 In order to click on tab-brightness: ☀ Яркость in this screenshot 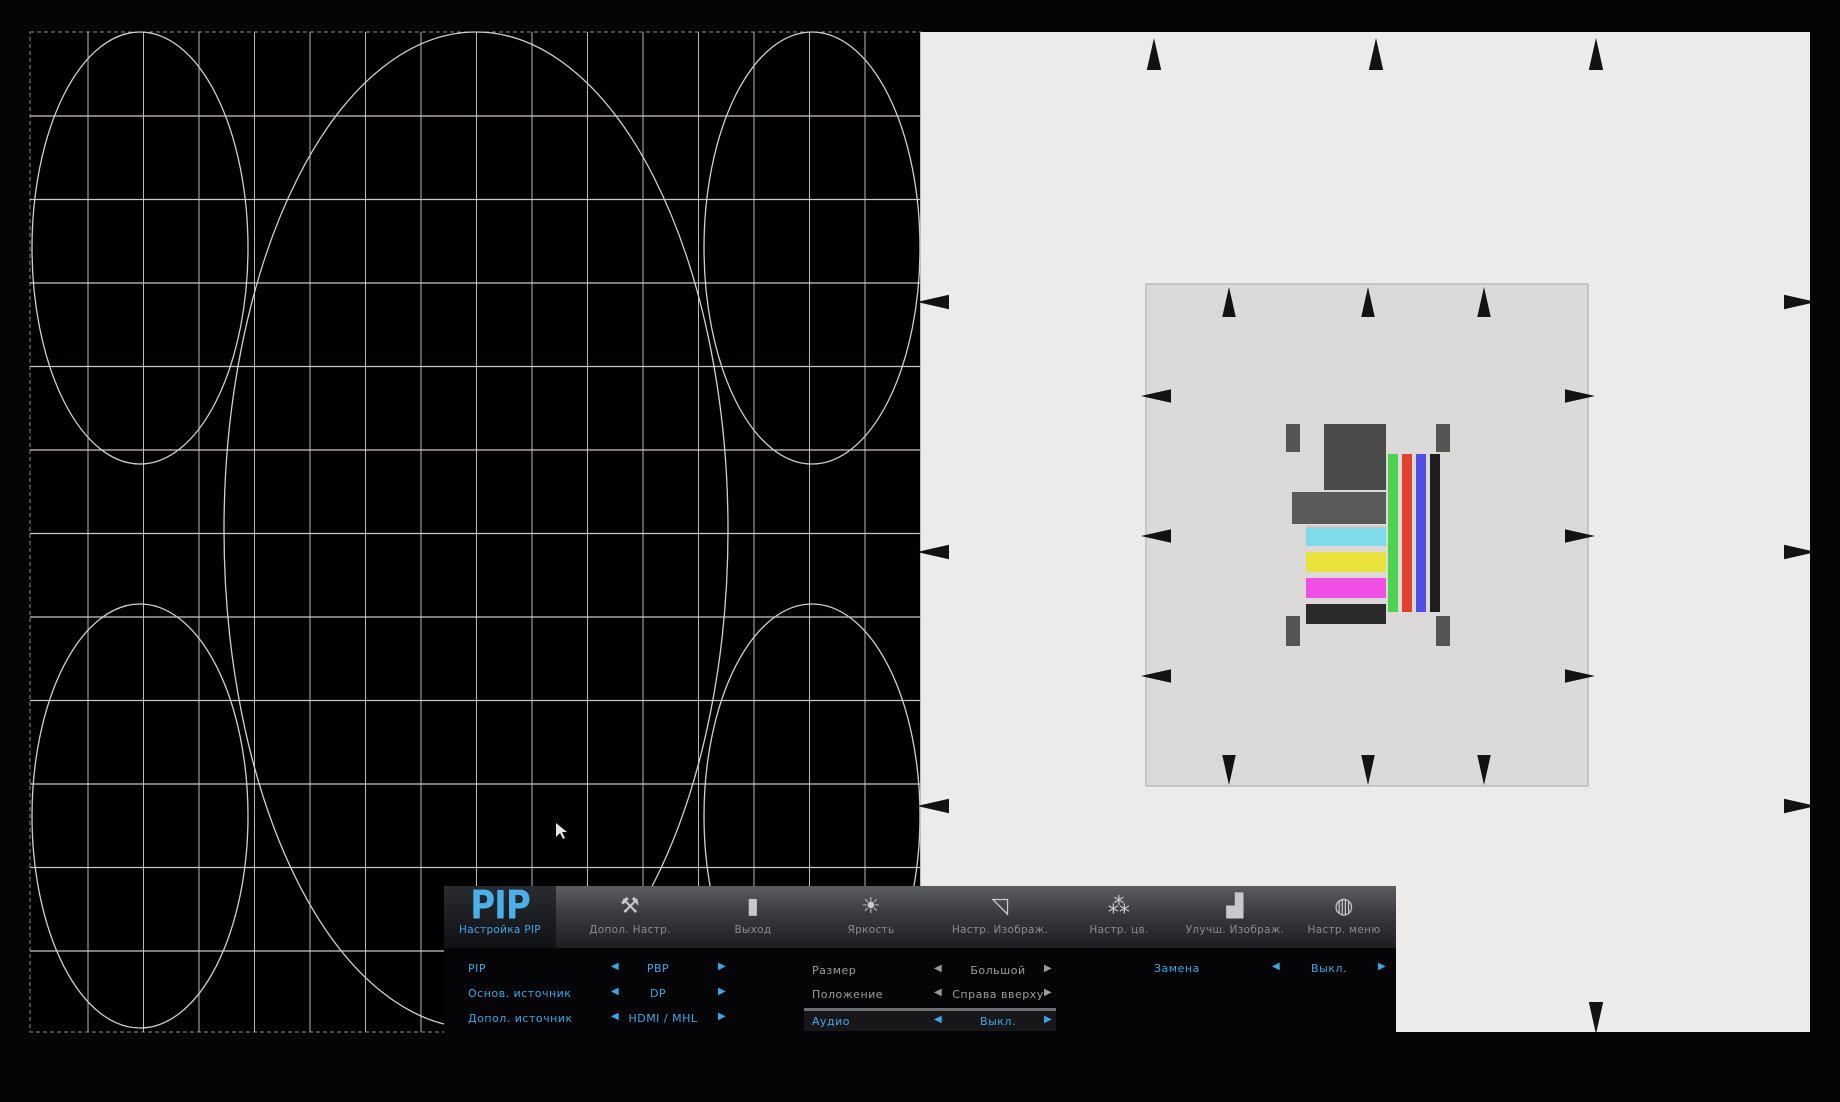, I will do `click(871, 917)`.